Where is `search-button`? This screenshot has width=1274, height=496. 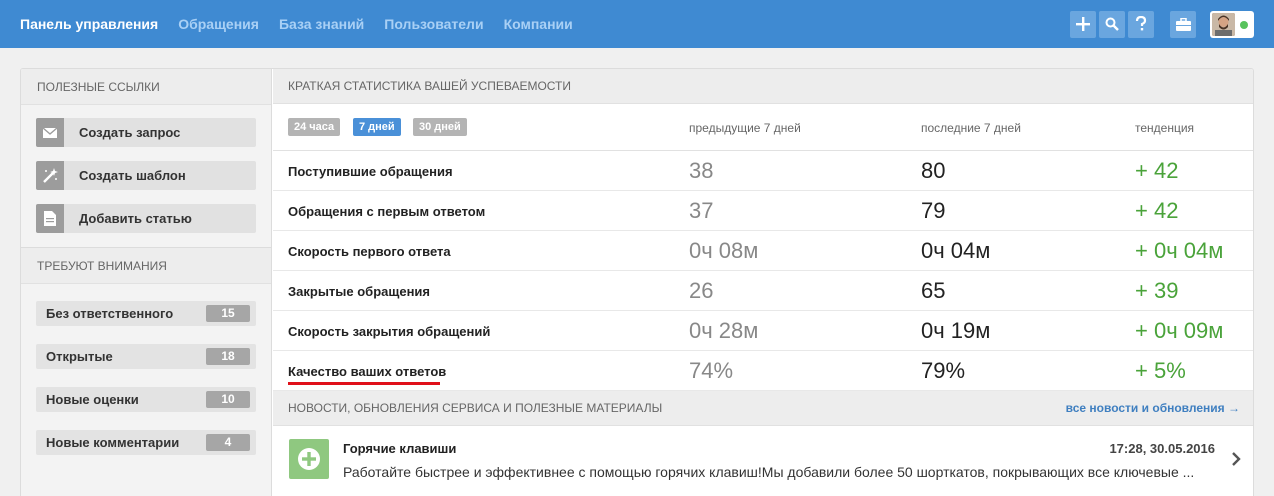 search-button is located at coordinates (1112, 24).